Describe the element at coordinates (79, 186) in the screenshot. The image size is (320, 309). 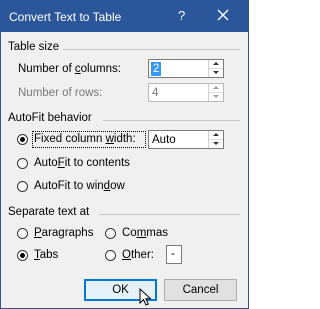
I see `autofit-window-label: AutoFit to window` at that location.